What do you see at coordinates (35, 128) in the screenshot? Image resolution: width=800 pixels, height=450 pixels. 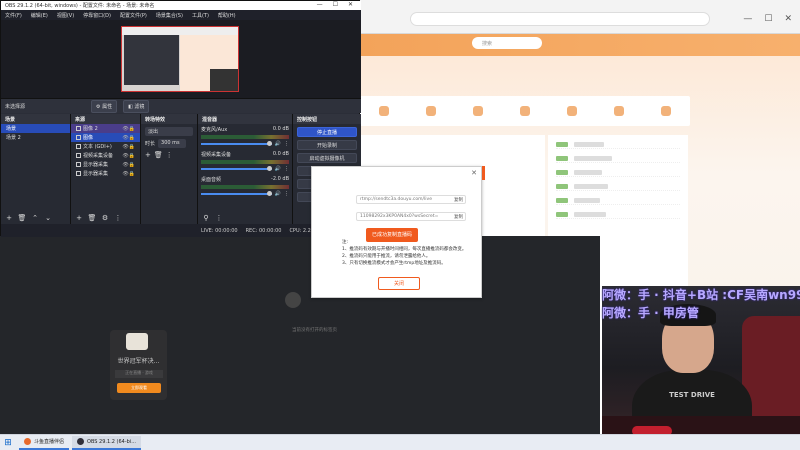 I see `scene-item: 场景` at bounding box center [35, 128].